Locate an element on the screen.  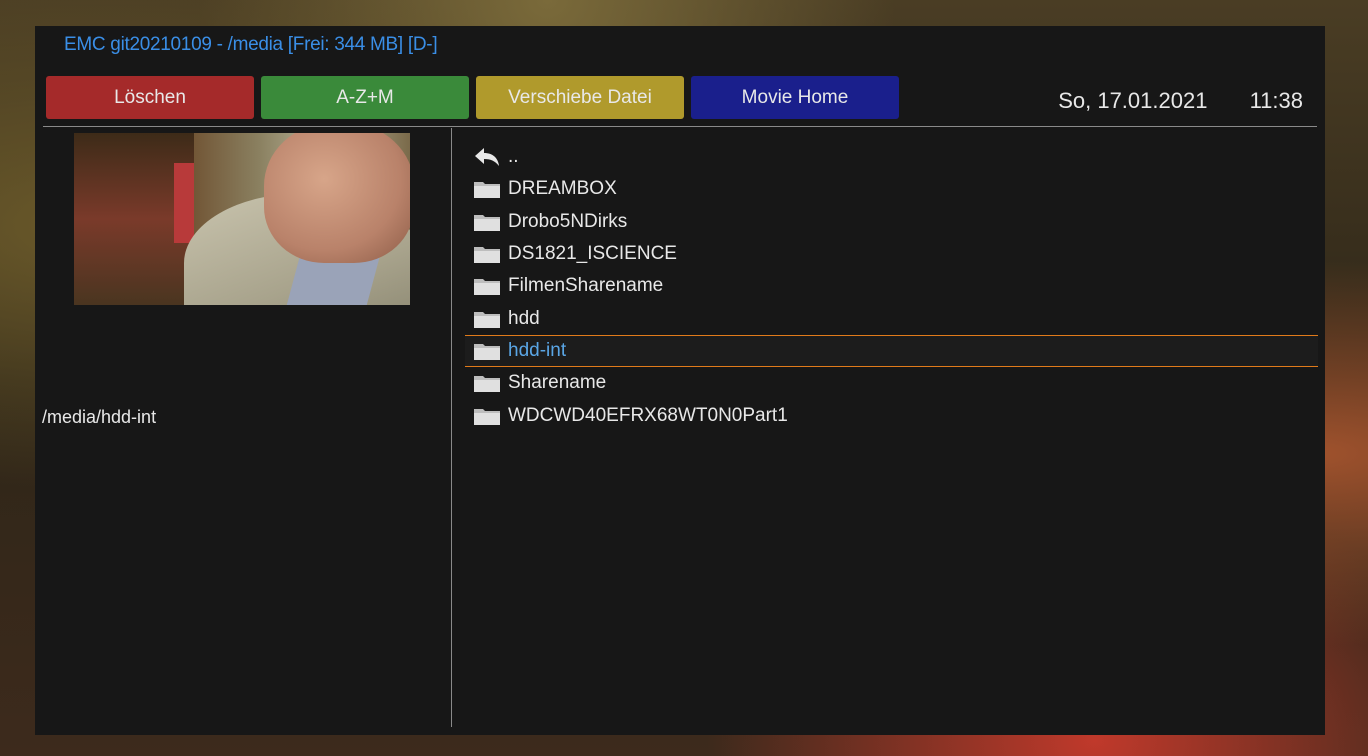
back-arrow-icon is located at coordinates (487, 157).